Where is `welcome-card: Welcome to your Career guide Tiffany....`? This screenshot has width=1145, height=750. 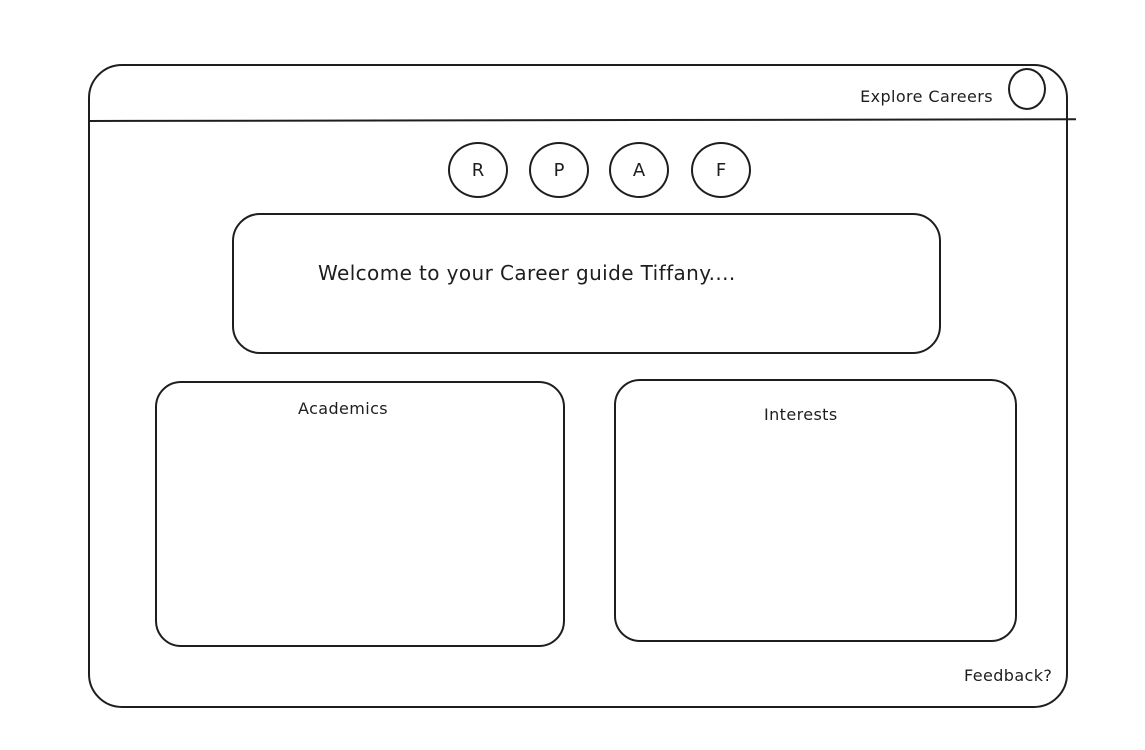
welcome-card: Welcome to your Career guide Tiffany.... is located at coordinates (586, 283).